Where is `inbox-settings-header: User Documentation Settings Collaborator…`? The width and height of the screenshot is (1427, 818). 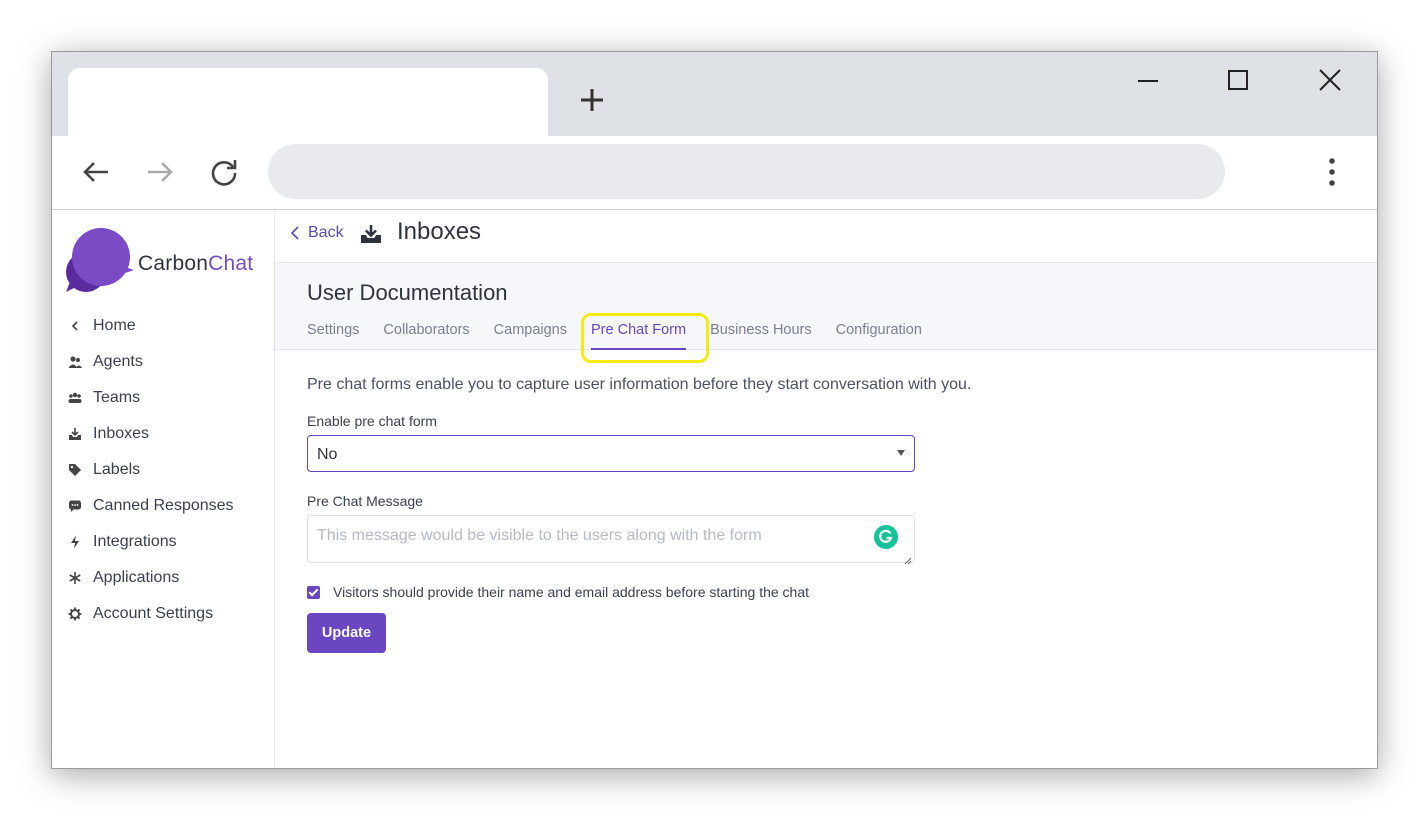
inbox-settings-header: User Documentation Settings Collaborator… is located at coordinates (826, 306).